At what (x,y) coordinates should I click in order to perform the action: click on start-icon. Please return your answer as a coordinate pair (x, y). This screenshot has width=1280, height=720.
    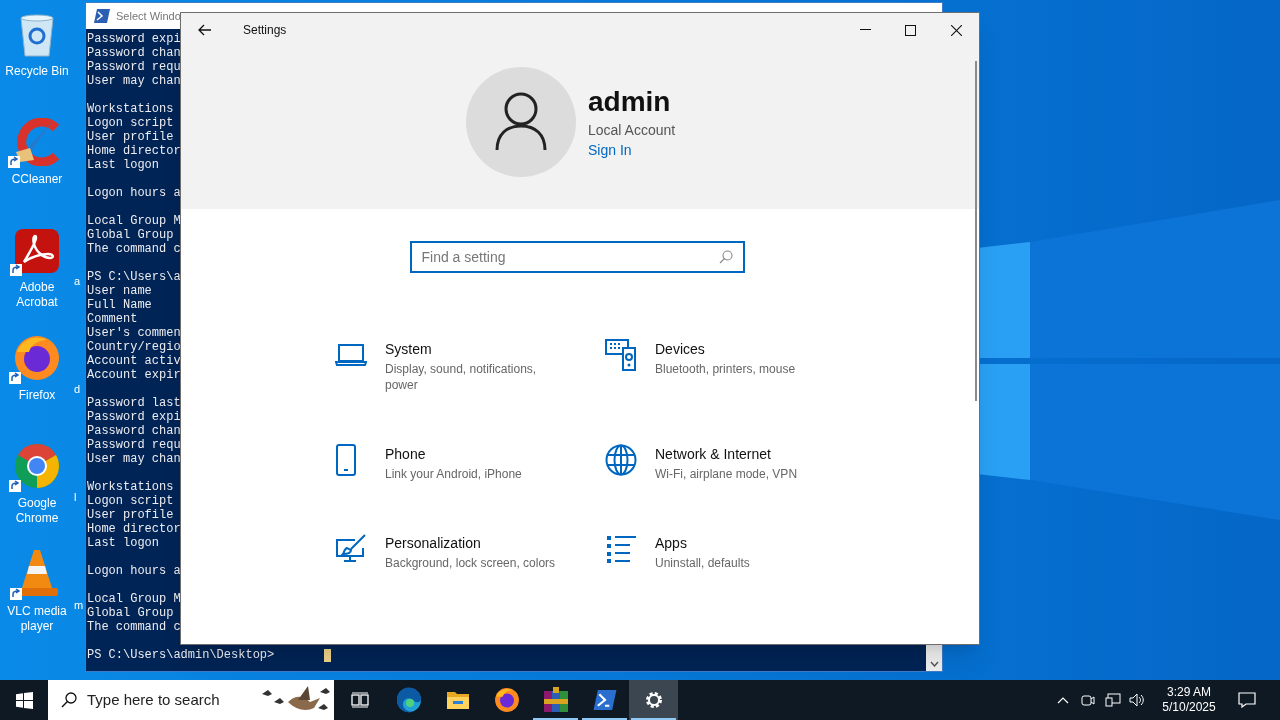
    Looking at the image, I should click on (24, 700).